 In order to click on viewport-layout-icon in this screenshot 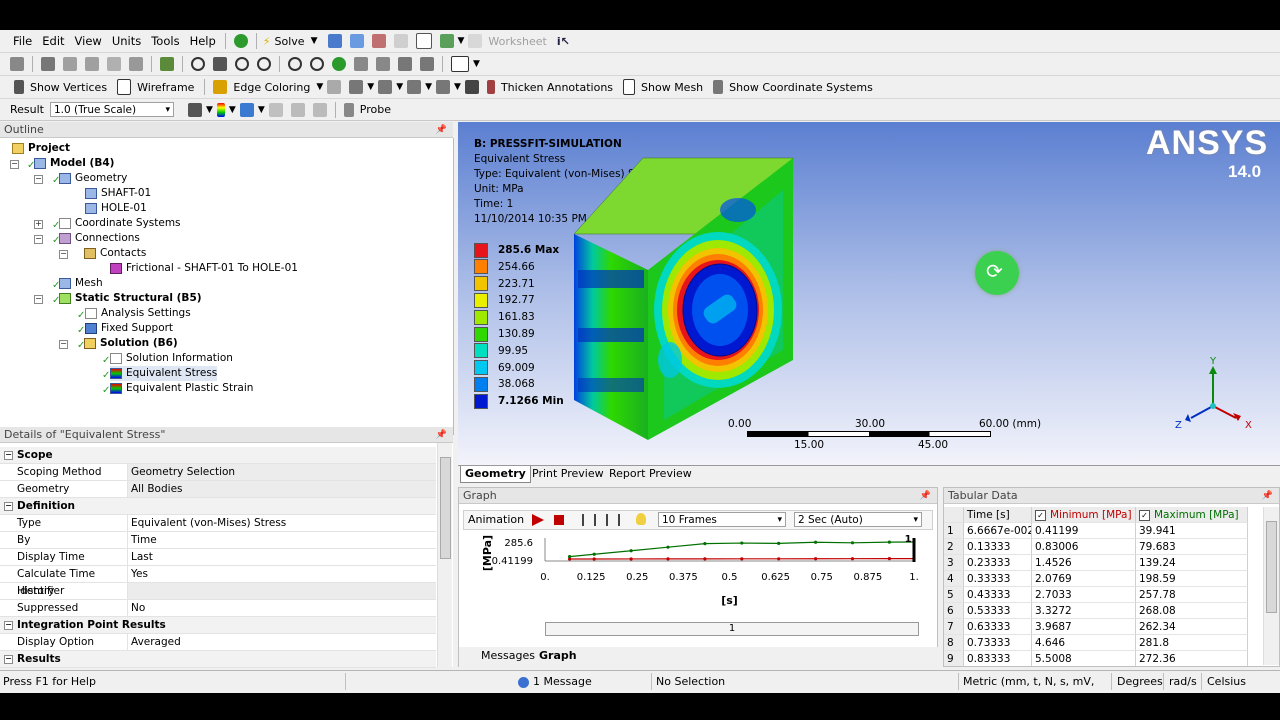, I will do `click(460, 64)`.